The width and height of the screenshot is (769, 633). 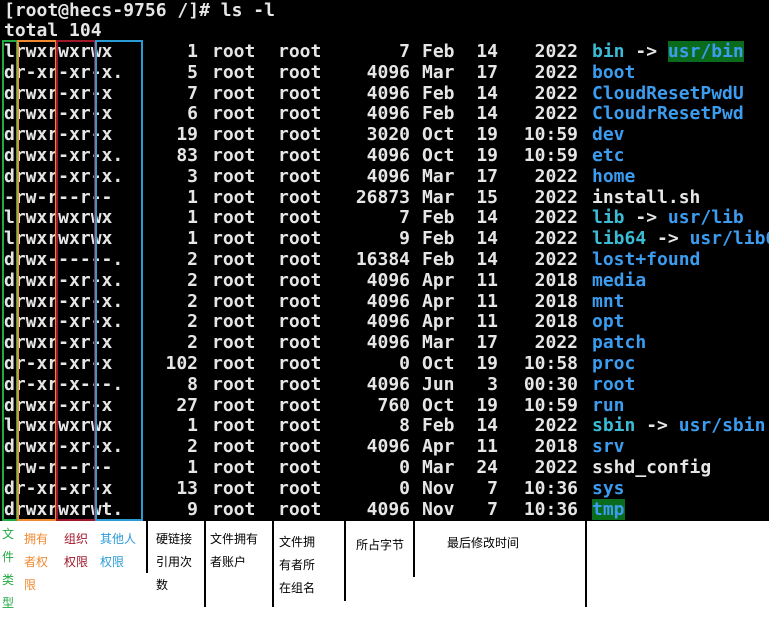 I want to click on listing-row: drwxr-xr-x. 3 root root 4096 Mar 17 2022 home, so click(x=384, y=176).